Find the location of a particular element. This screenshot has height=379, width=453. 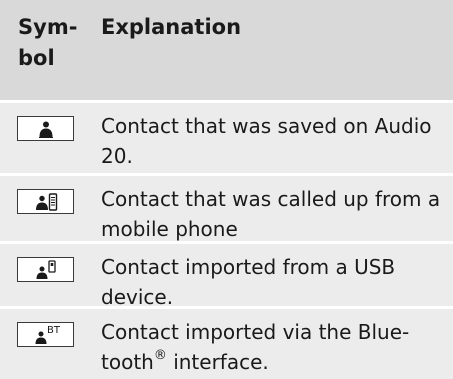

icon-label-bt: BT is located at coordinates (54, 330).